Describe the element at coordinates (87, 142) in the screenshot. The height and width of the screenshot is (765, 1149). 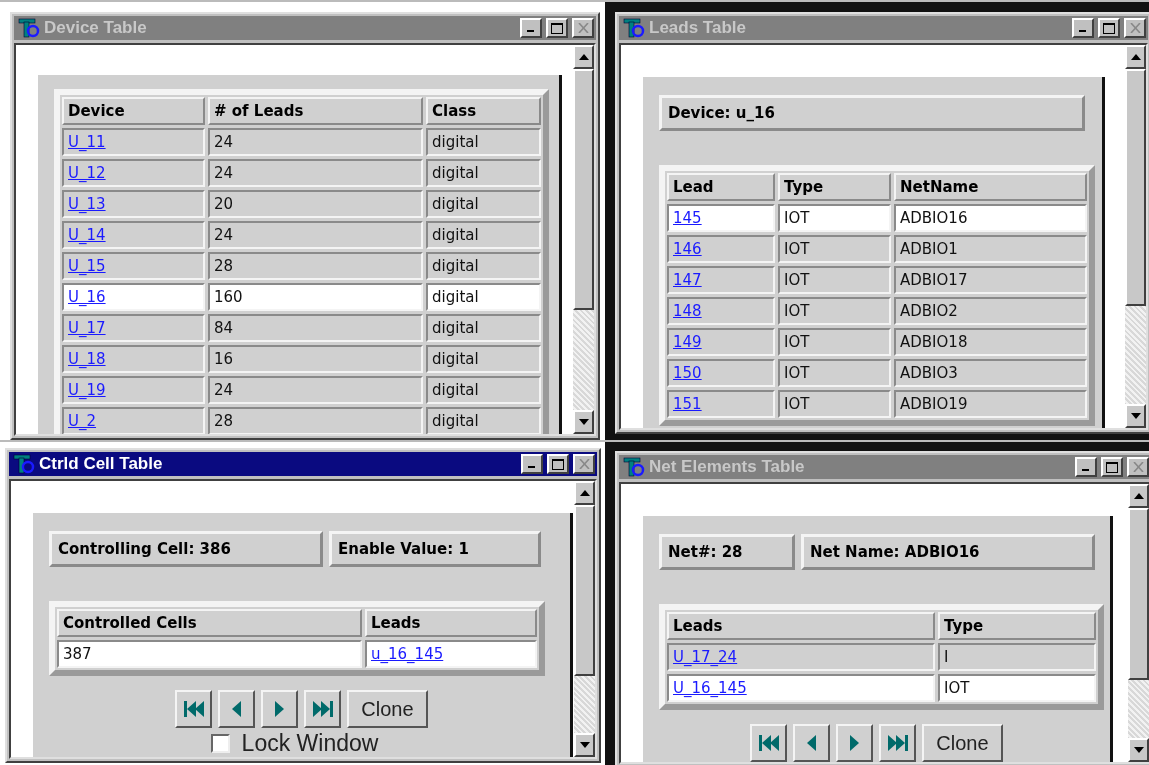
I see `cell-link: U_11` at that location.